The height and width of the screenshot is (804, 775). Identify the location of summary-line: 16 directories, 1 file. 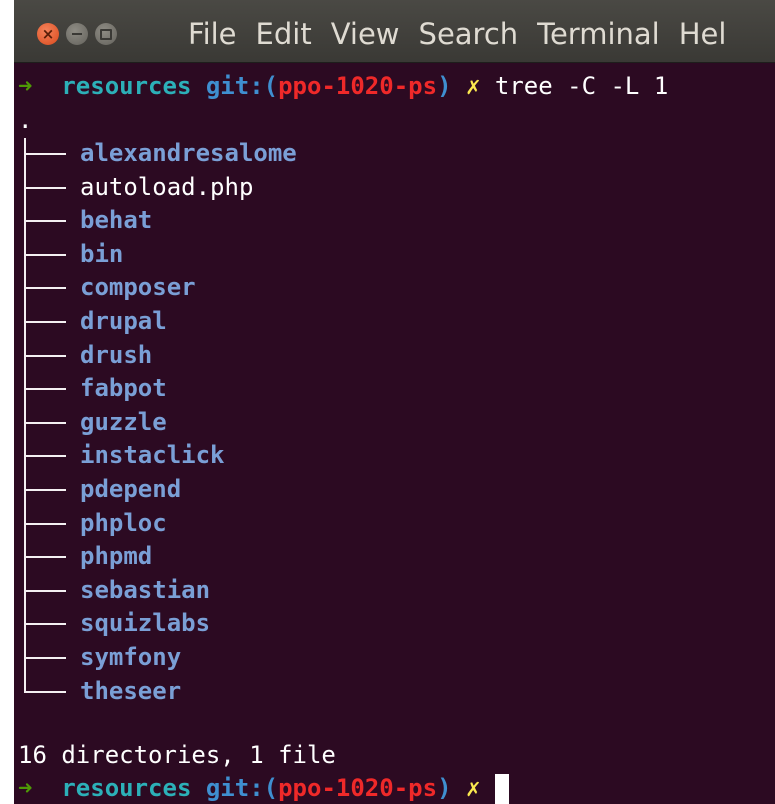
(177, 755).